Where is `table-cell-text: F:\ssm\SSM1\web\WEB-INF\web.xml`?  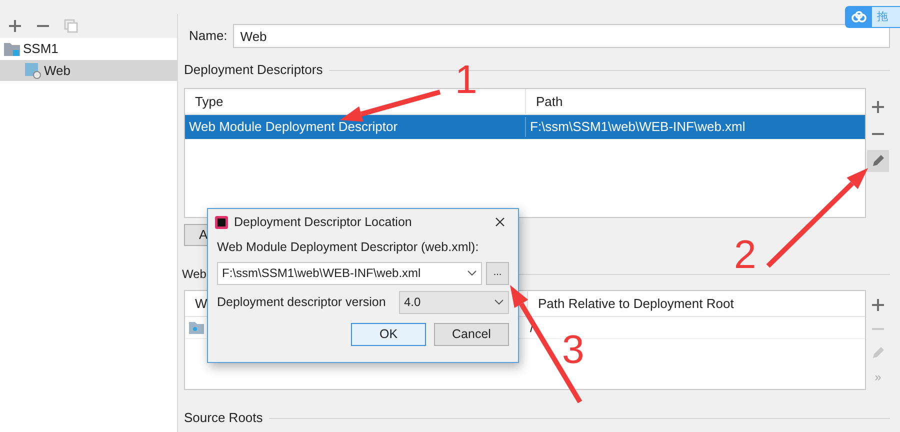
table-cell-text: F:\ssm\SSM1\web\WEB-INF\web.xml is located at coordinates (637, 127).